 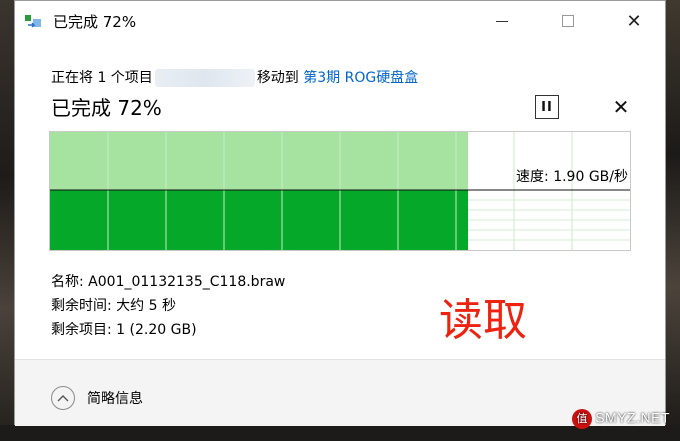 What do you see at coordinates (67, 282) in the screenshot?
I see `file-name-label: 名称:` at bounding box center [67, 282].